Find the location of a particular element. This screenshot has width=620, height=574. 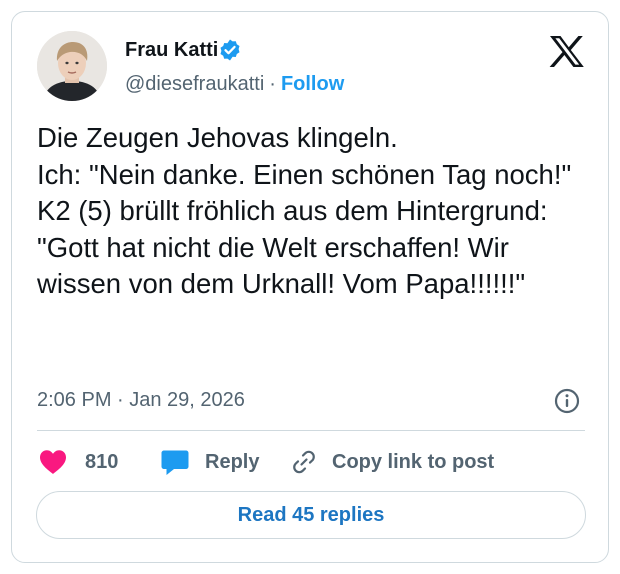

info-icon is located at coordinates (567, 401).